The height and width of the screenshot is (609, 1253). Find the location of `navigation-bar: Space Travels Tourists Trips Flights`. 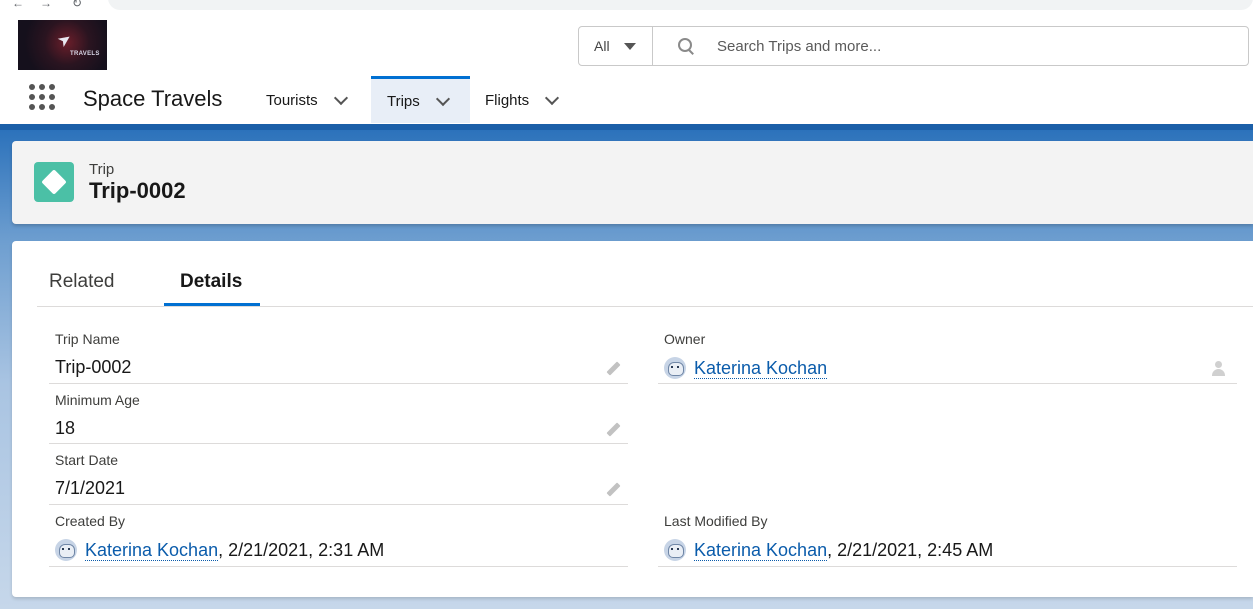

navigation-bar: Space Travels Tourists Trips Flights is located at coordinates (626, 100).